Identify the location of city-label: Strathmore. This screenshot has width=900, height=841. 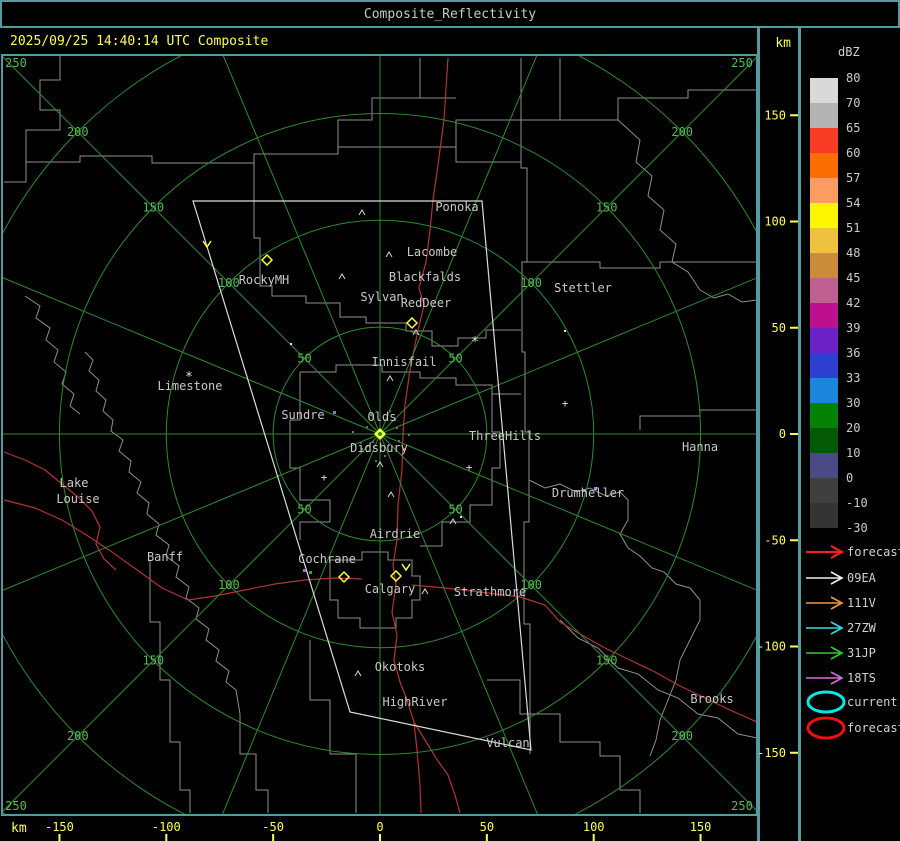
(490, 592).